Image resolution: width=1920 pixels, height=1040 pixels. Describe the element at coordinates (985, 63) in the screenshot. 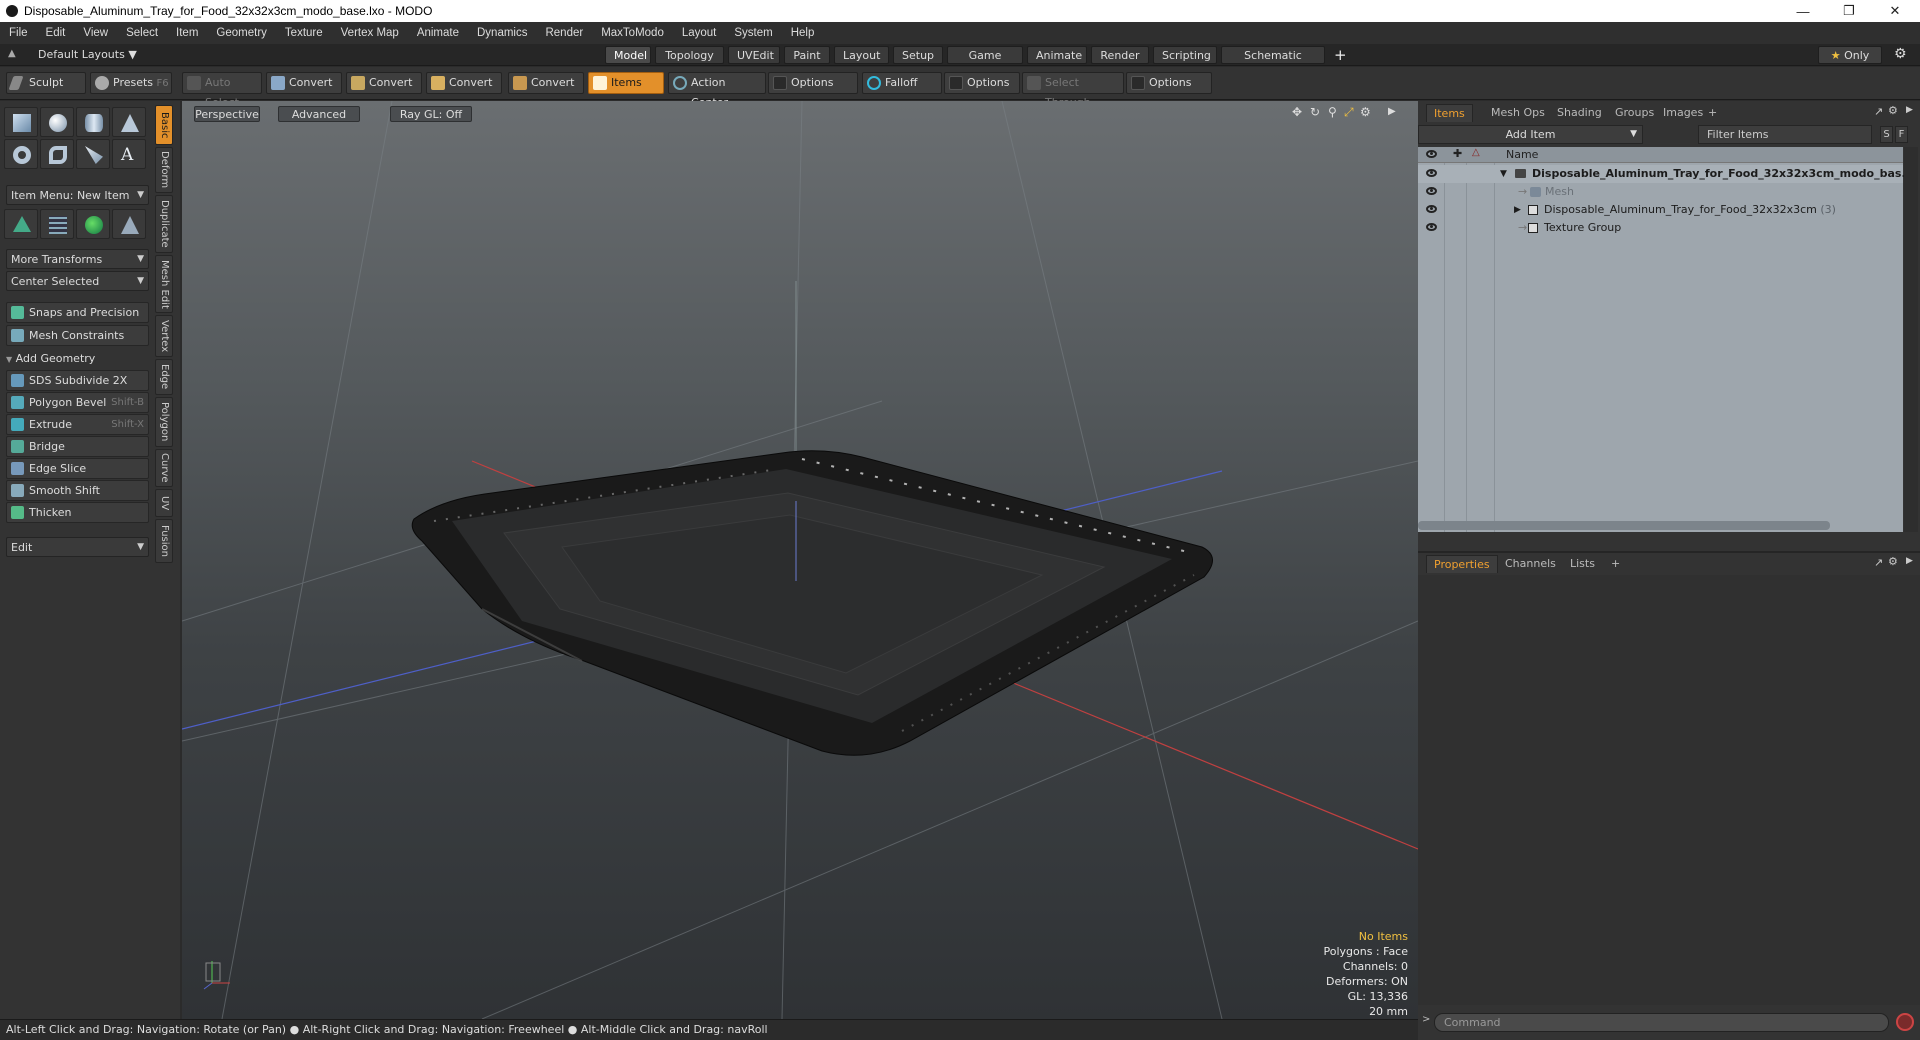

I see `tab-game-tools: Game Tools` at that location.